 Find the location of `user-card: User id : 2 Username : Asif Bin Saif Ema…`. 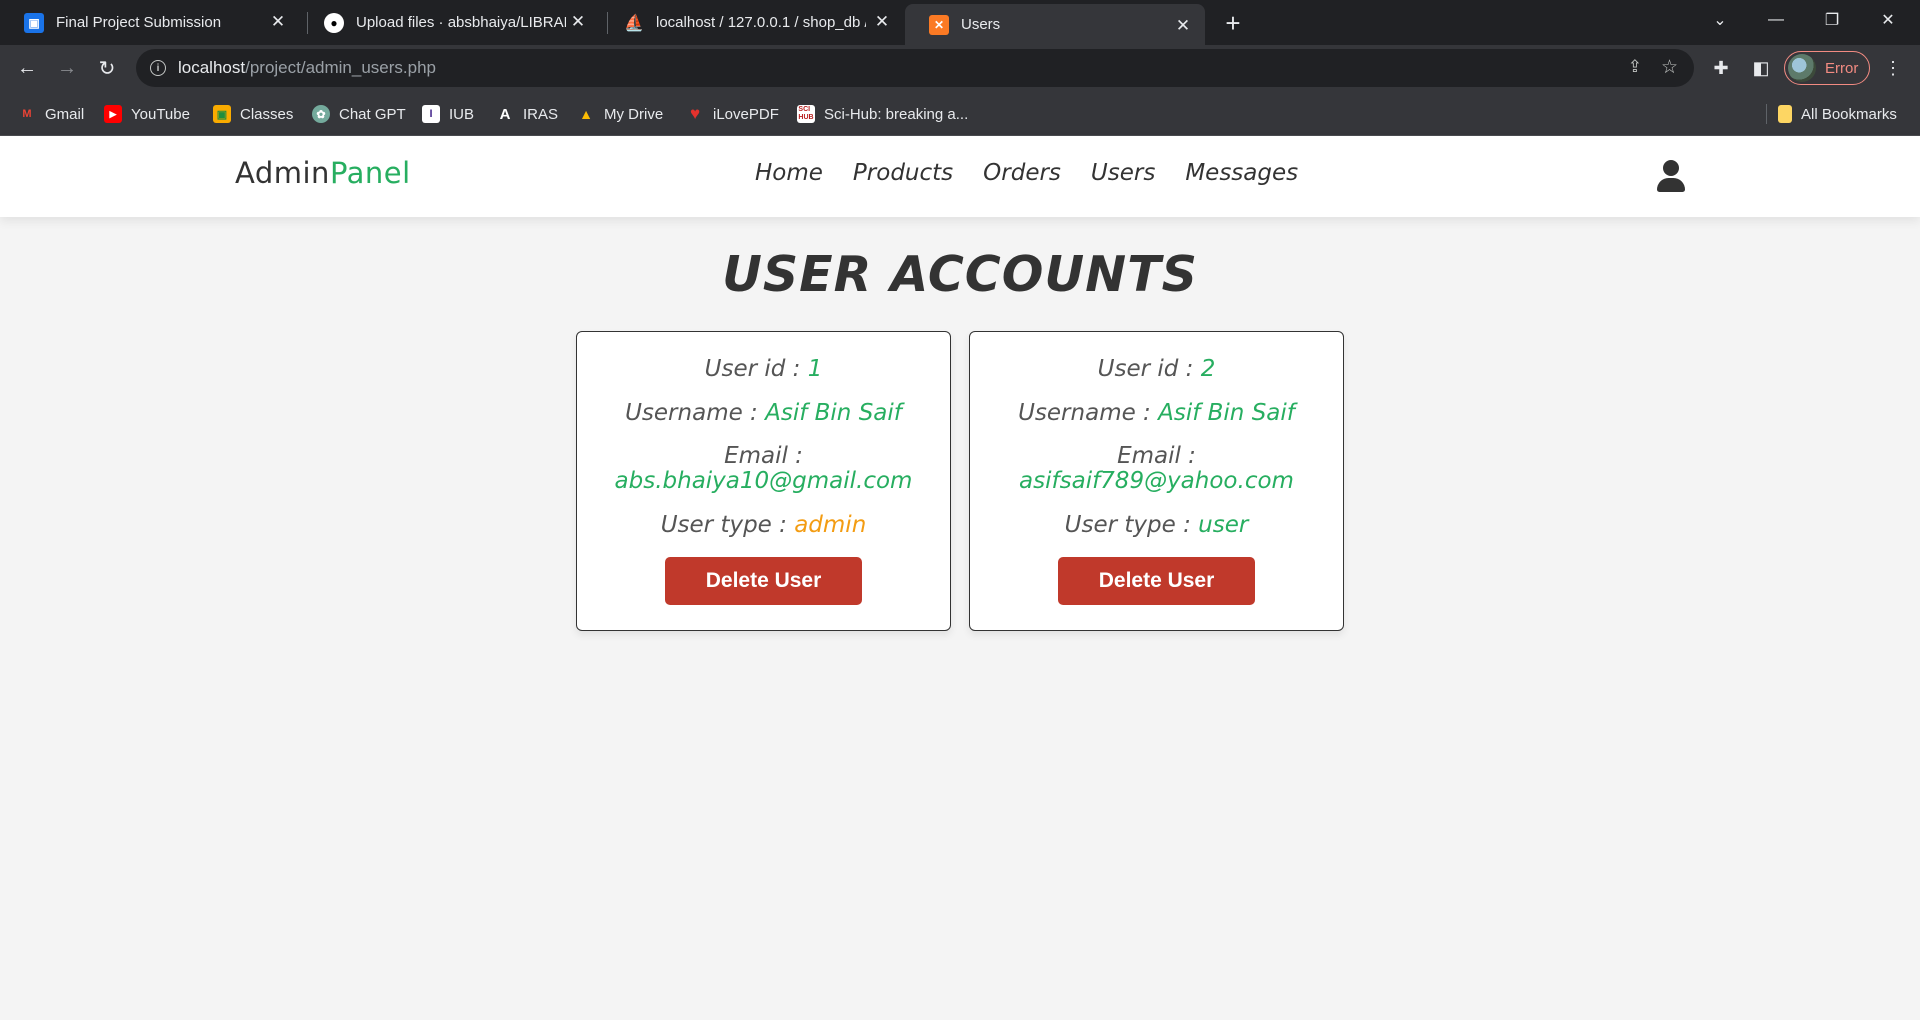

user-card: User id : 2 Username : Asif Bin Saif Ema… is located at coordinates (1156, 481).